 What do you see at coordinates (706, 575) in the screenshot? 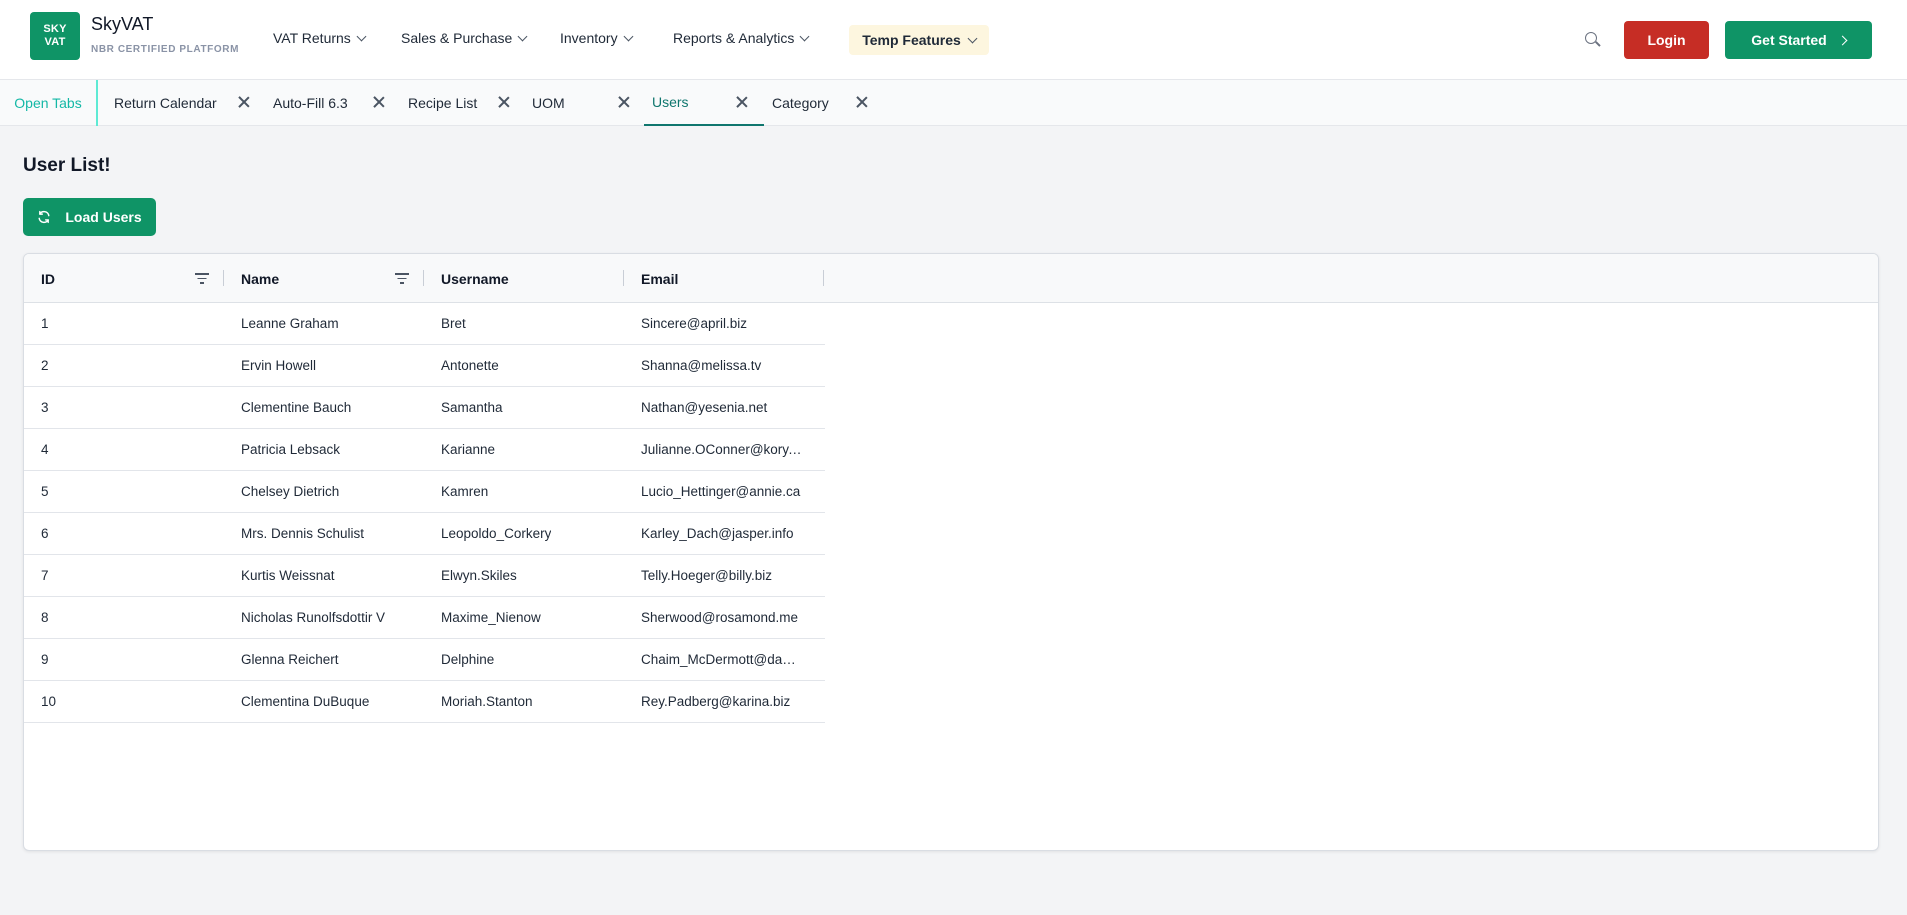
I see `cell-email: Telly.Hoeger@billy.biz` at bounding box center [706, 575].